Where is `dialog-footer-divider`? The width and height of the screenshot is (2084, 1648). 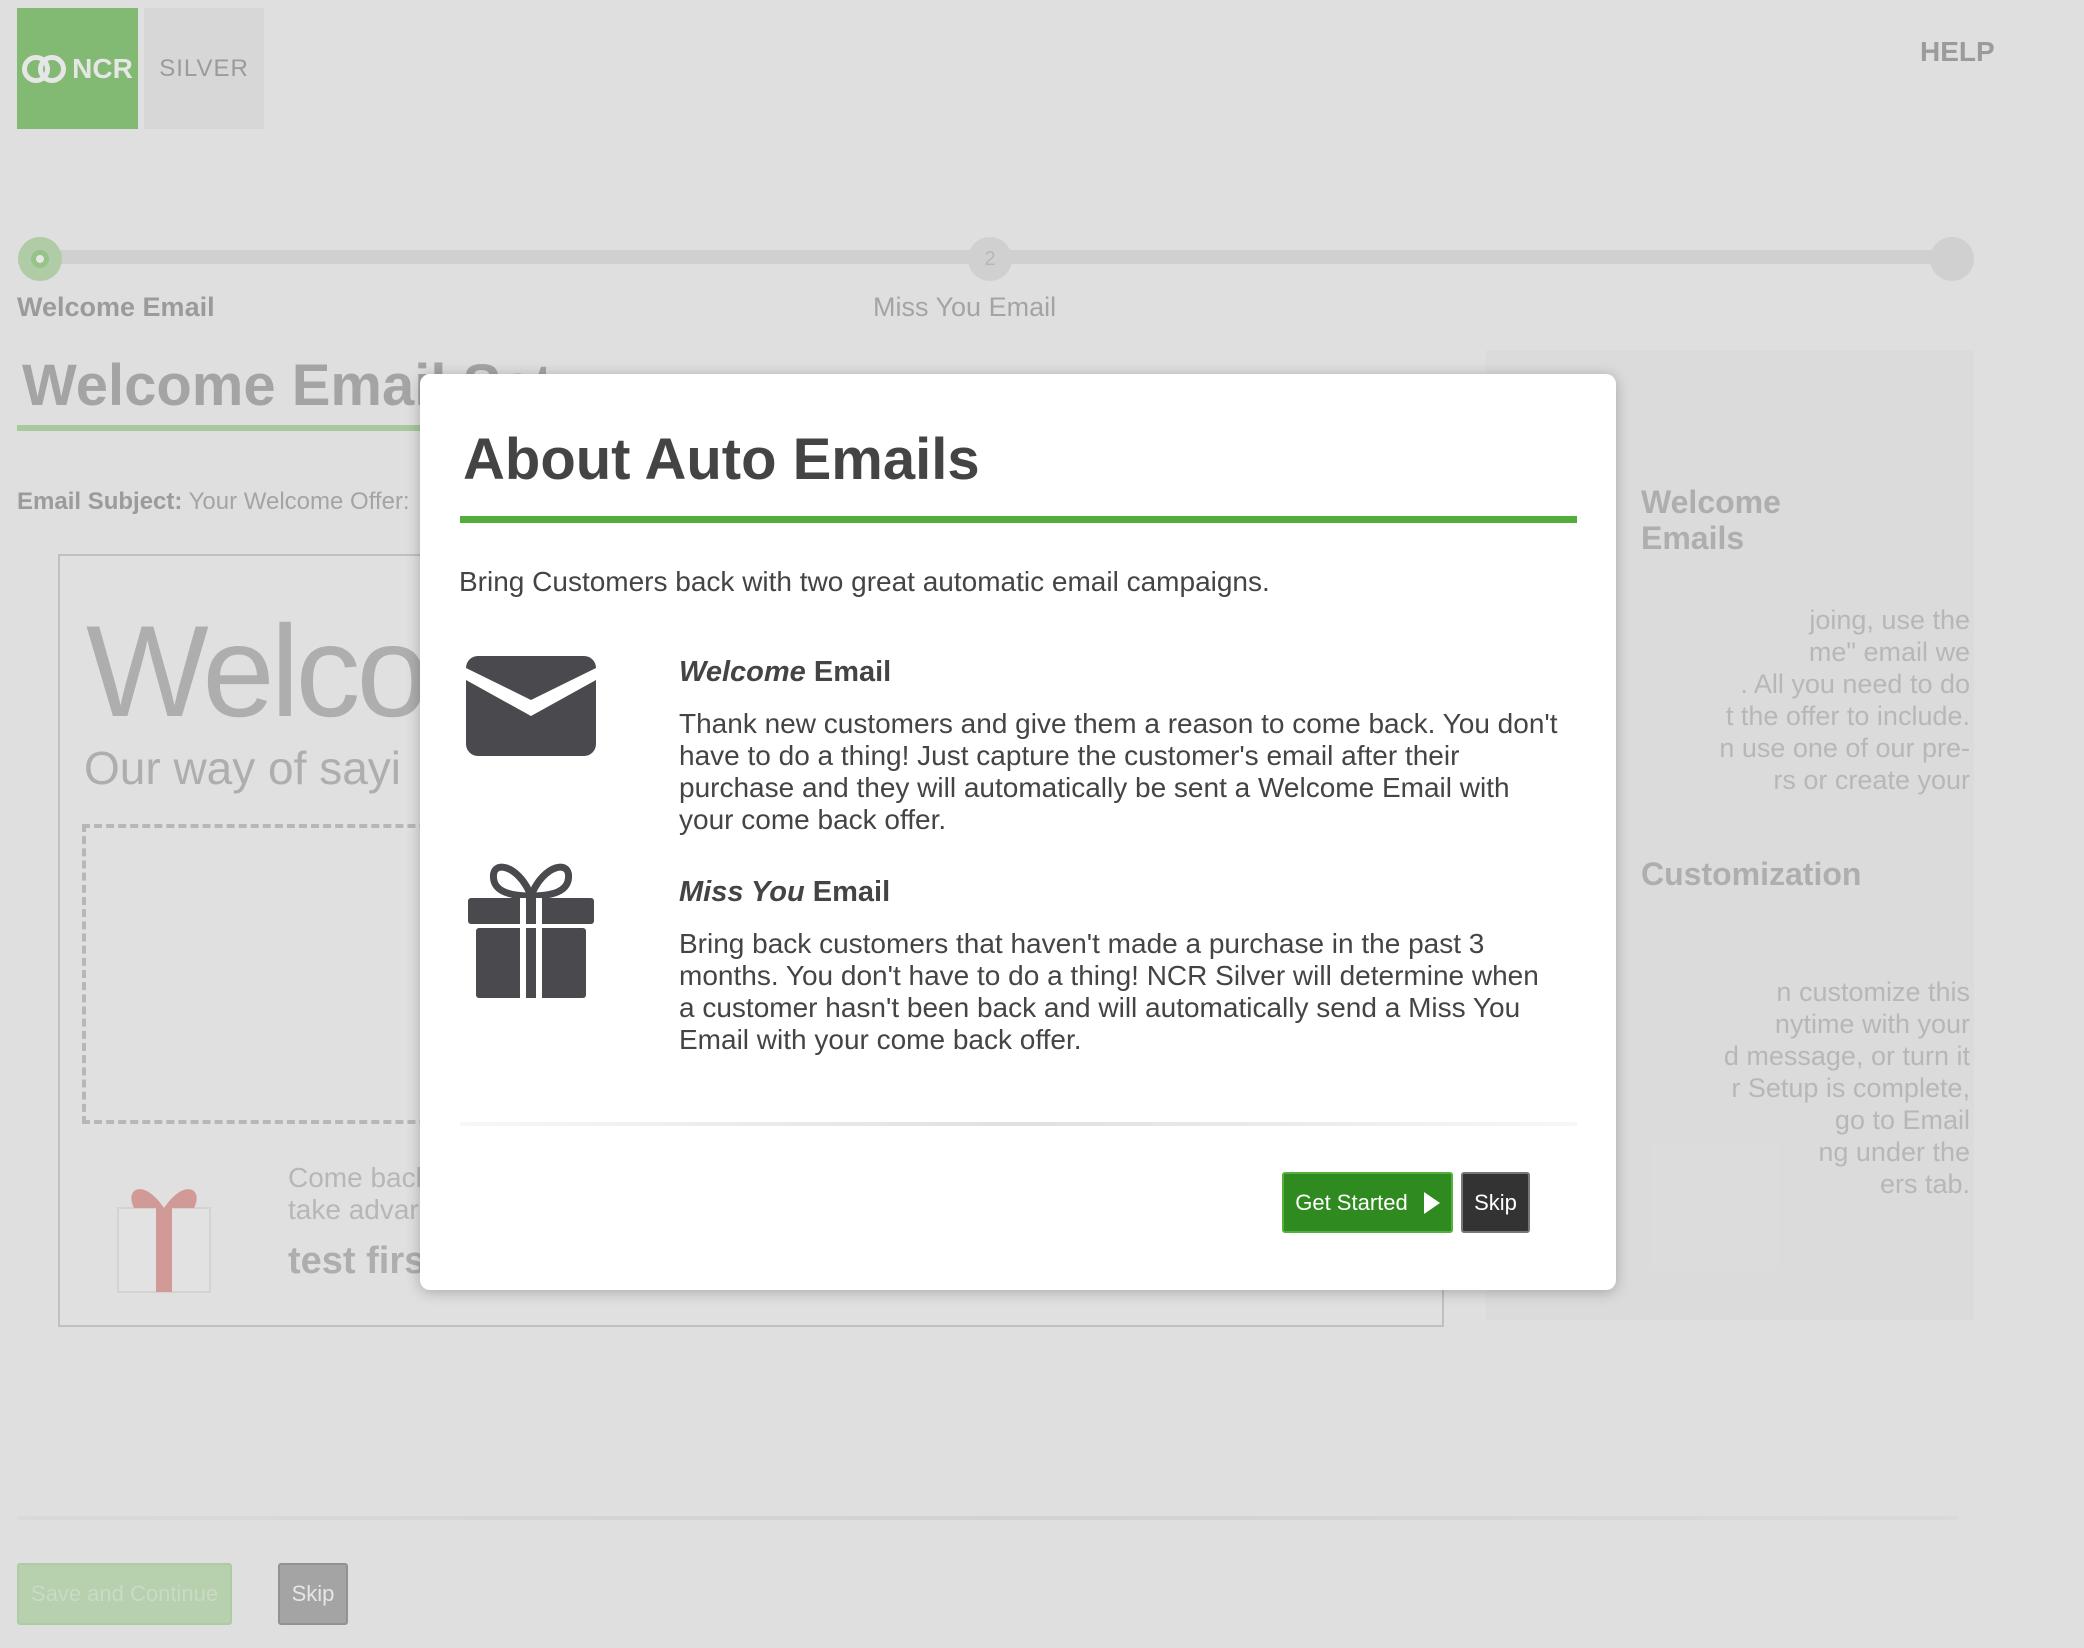
dialog-footer-divider is located at coordinates (1018, 1124).